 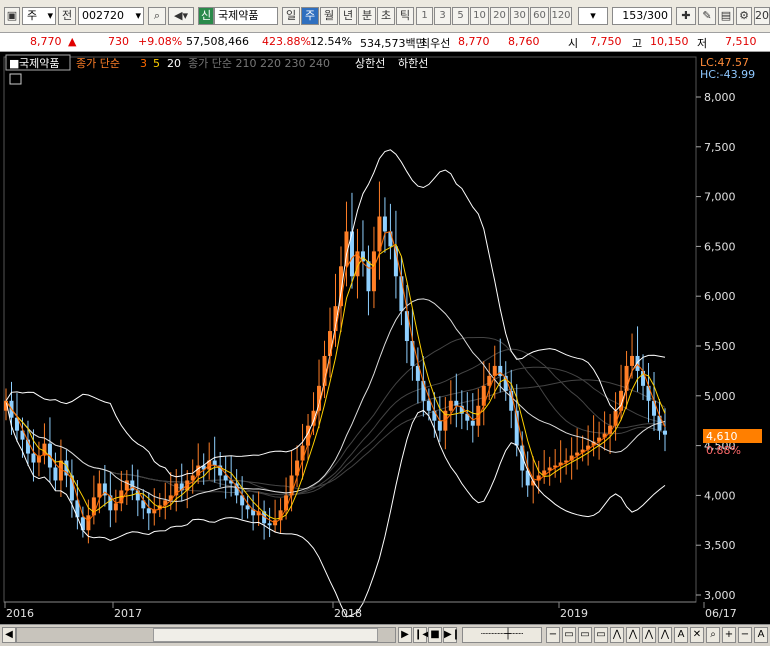 What do you see at coordinates (435, 635) in the screenshot?
I see `stop-button: ■` at bounding box center [435, 635].